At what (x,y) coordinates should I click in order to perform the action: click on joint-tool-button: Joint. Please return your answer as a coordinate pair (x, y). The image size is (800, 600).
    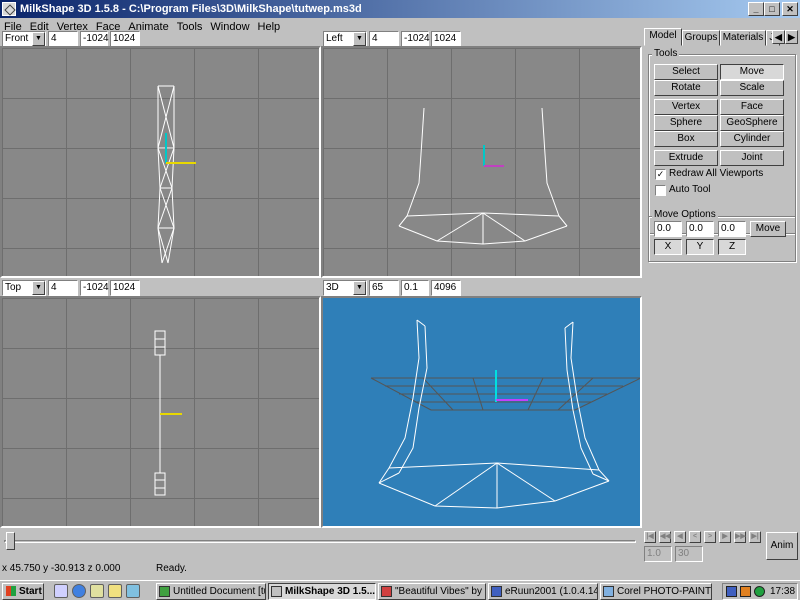
    Looking at the image, I should click on (752, 158).